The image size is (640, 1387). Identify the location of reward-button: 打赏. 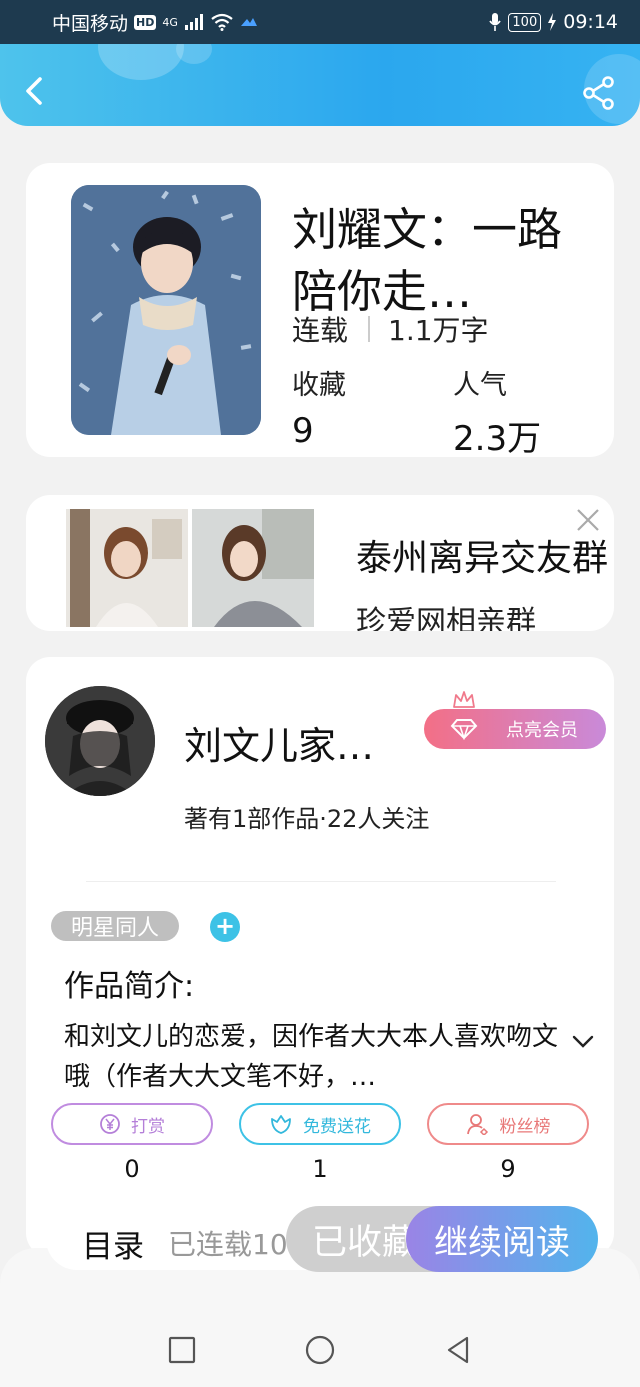
(132, 1124).